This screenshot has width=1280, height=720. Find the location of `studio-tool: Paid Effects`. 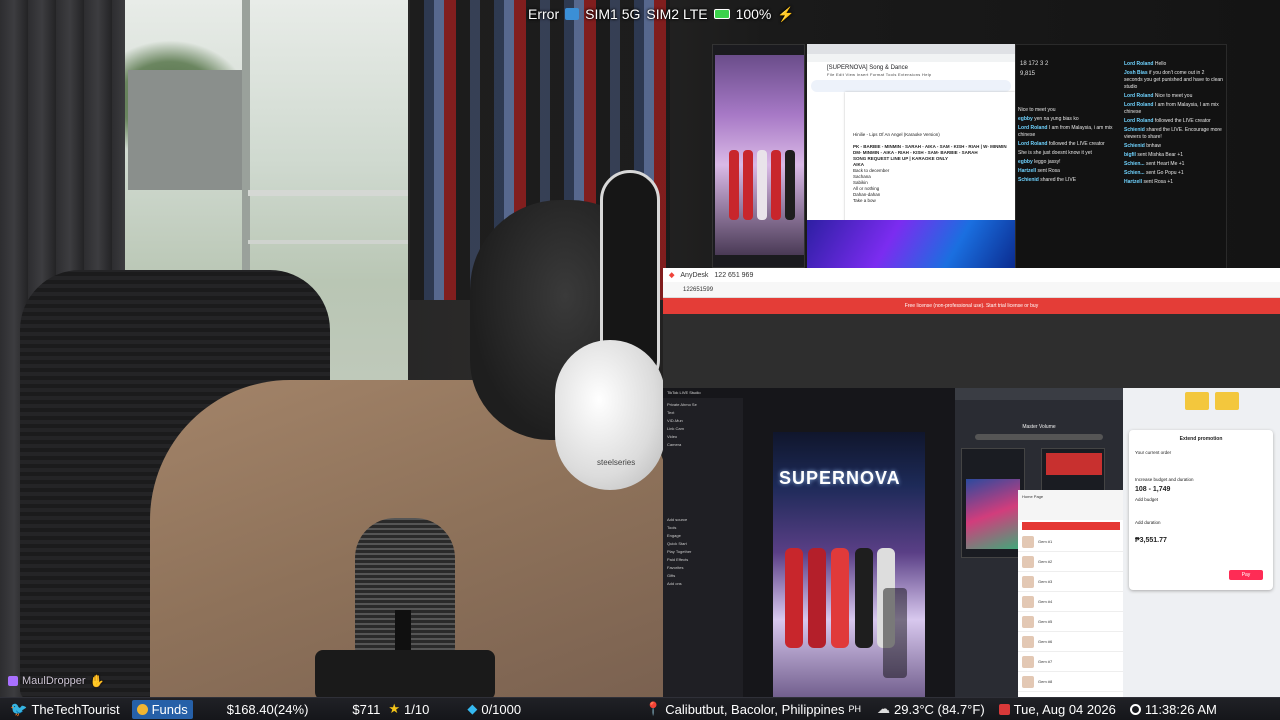

studio-tool: Paid Effects is located at coordinates (703, 559).